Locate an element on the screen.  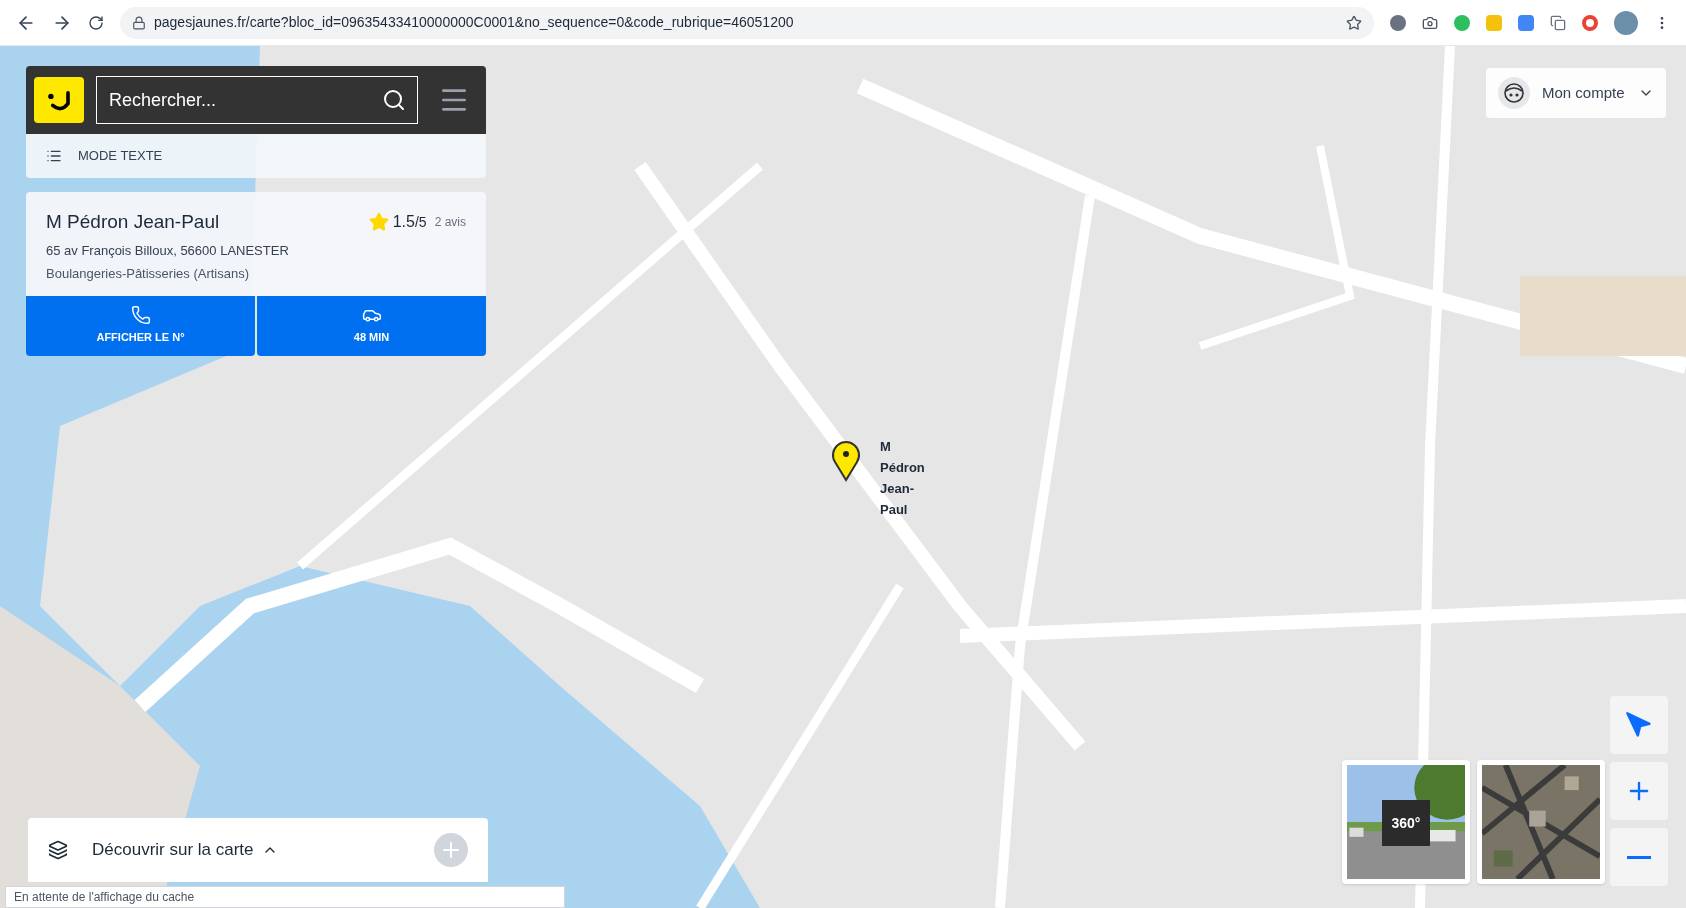
address-bar: pagesjaunes.fr/carte?bloc_id=09635433410000000C0001&no_sequence=0&code_rubrique=46051200 is located at coordinates (747, 22).